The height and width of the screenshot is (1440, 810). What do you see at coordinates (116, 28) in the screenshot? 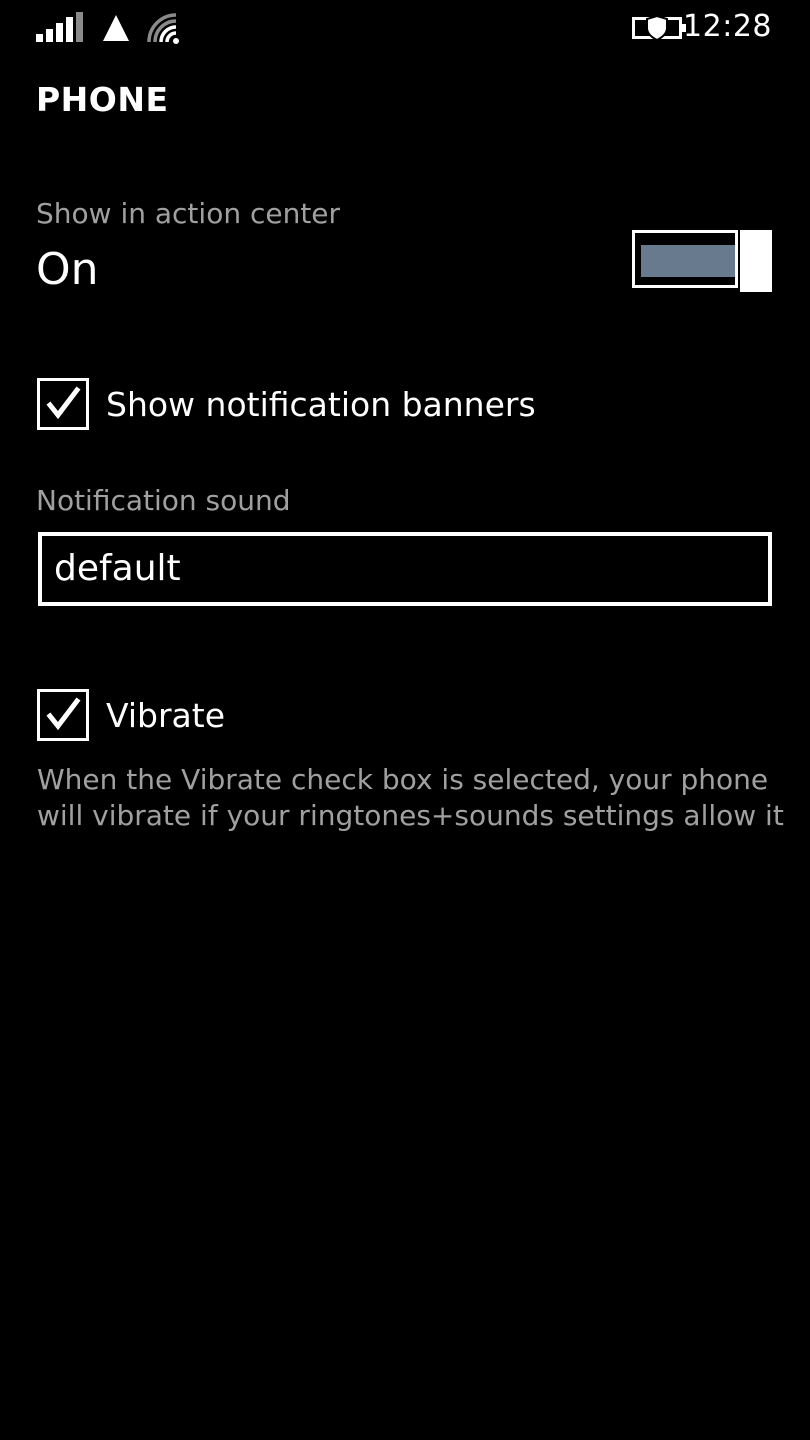
I see `triangle-data-icon` at bounding box center [116, 28].